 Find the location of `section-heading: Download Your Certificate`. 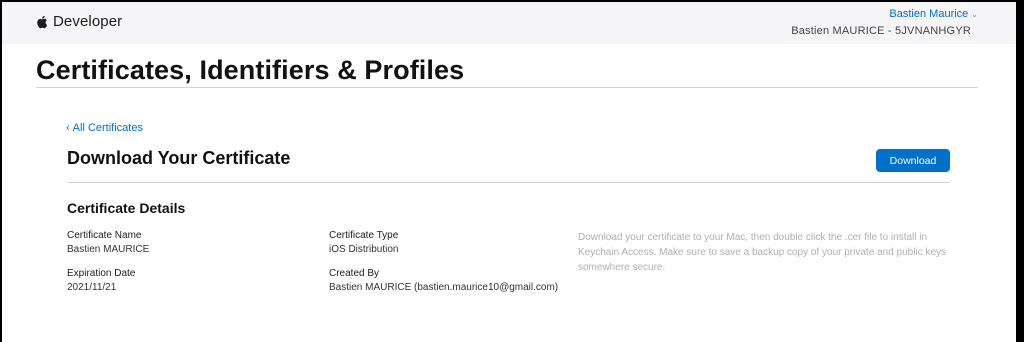

section-heading: Download Your Certificate is located at coordinates (179, 158).